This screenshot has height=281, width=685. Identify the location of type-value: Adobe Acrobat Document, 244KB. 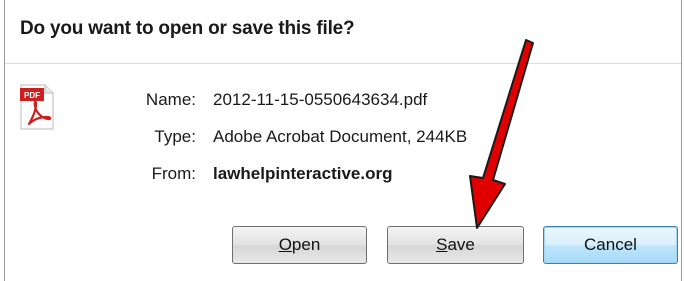
(340, 136).